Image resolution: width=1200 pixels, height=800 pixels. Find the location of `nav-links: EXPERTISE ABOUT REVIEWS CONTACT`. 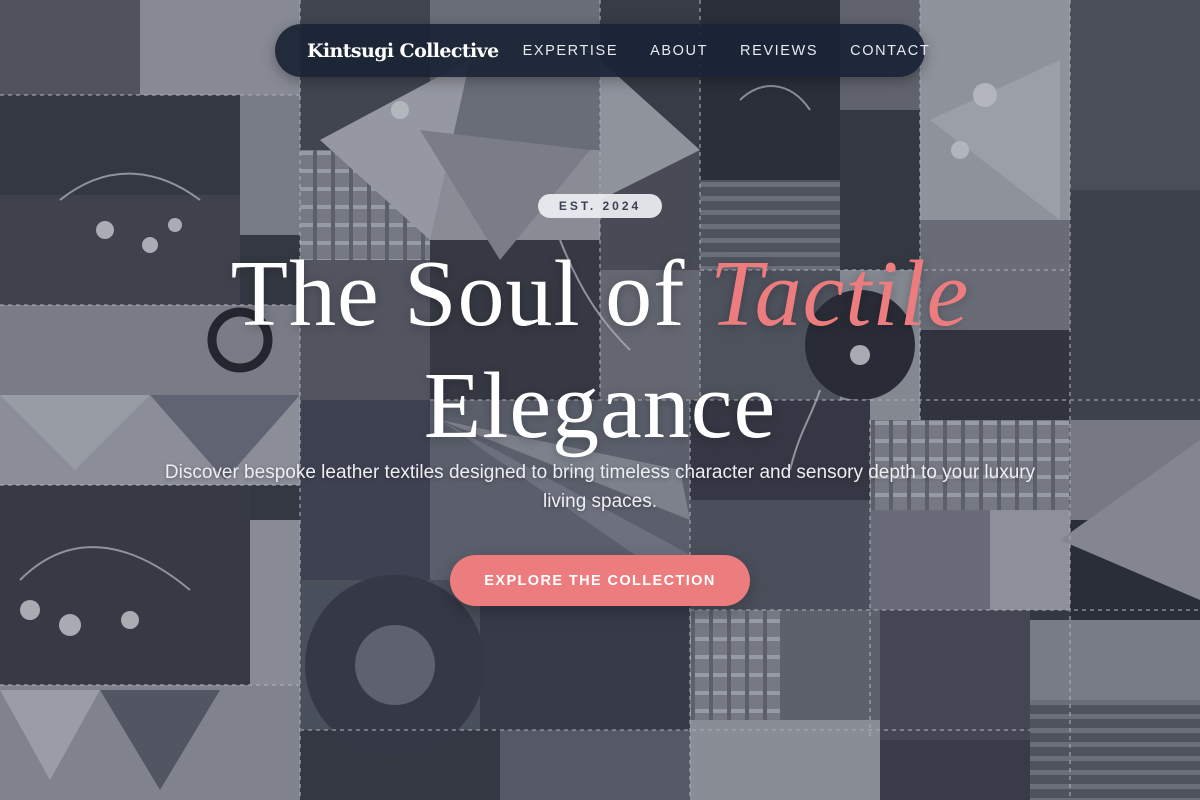

nav-links: EXPERTISE ABOUT REVIEWS CONTACT is located at coordinates (727, 51).